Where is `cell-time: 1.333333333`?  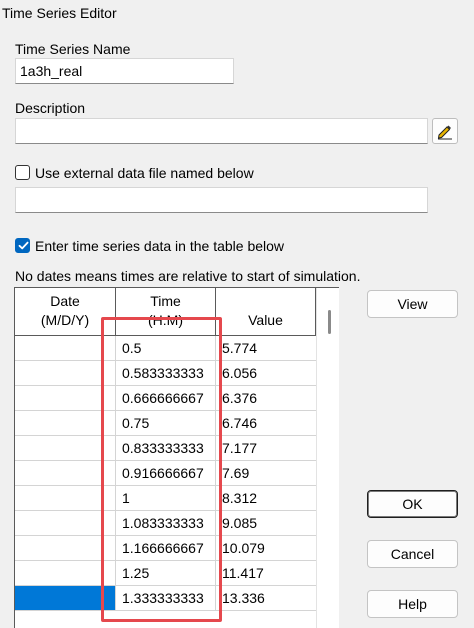 cell-time: 1.333333333 is located at coordinates (166, 598).